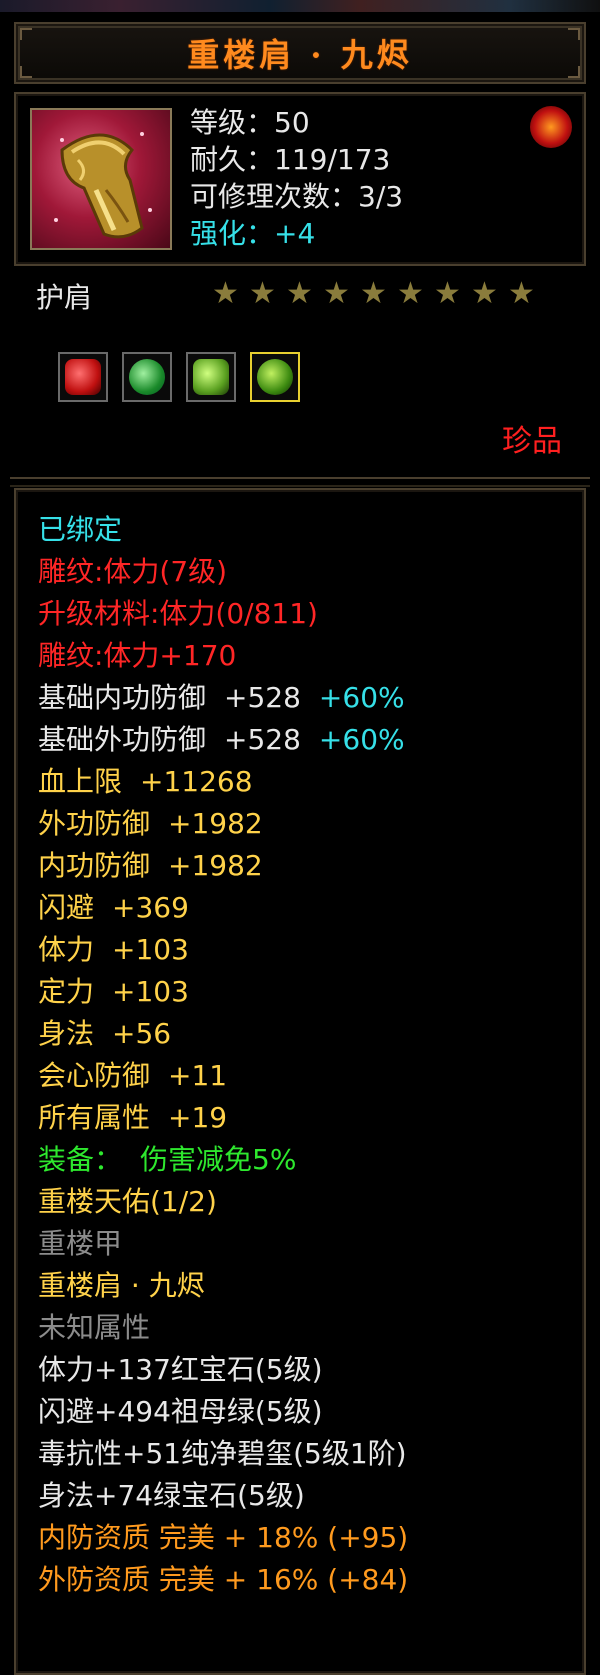 This screenshot has width=600, height=1675. I want to click on dodge: 闪避 +369, so click(113, 906).